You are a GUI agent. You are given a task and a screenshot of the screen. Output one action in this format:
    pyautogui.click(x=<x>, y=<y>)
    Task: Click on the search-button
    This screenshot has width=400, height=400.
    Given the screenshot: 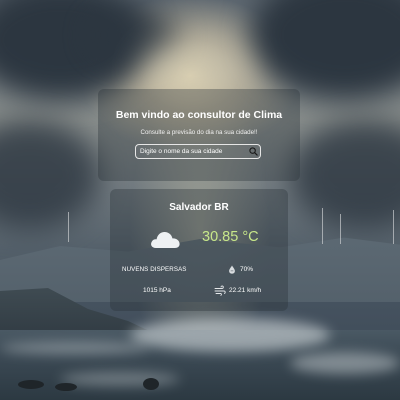 What is the action you would take?
    pyautogui.click(x=253, y=151)
    